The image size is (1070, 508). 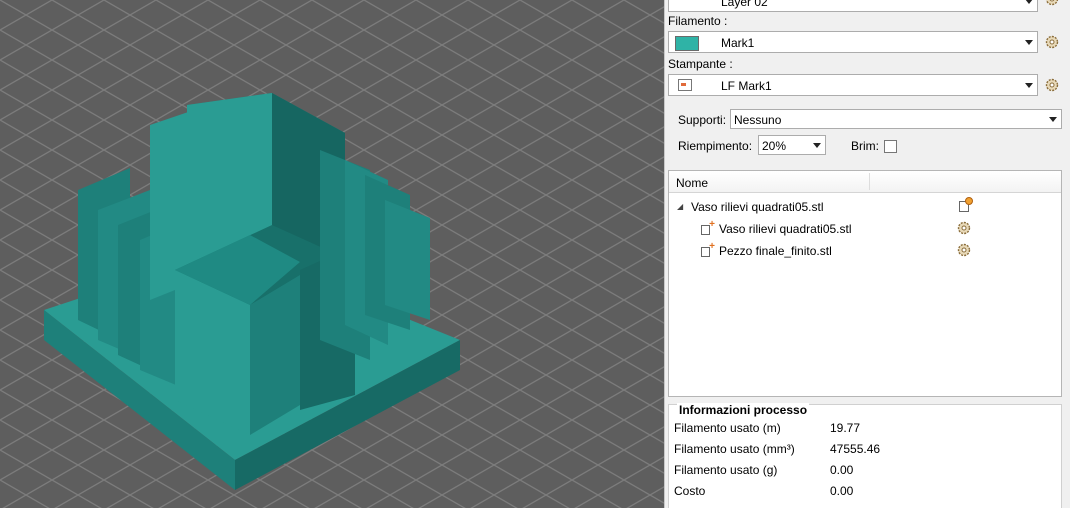 I want to click on filament-combo: Mark1, so click(x=853, y=42).